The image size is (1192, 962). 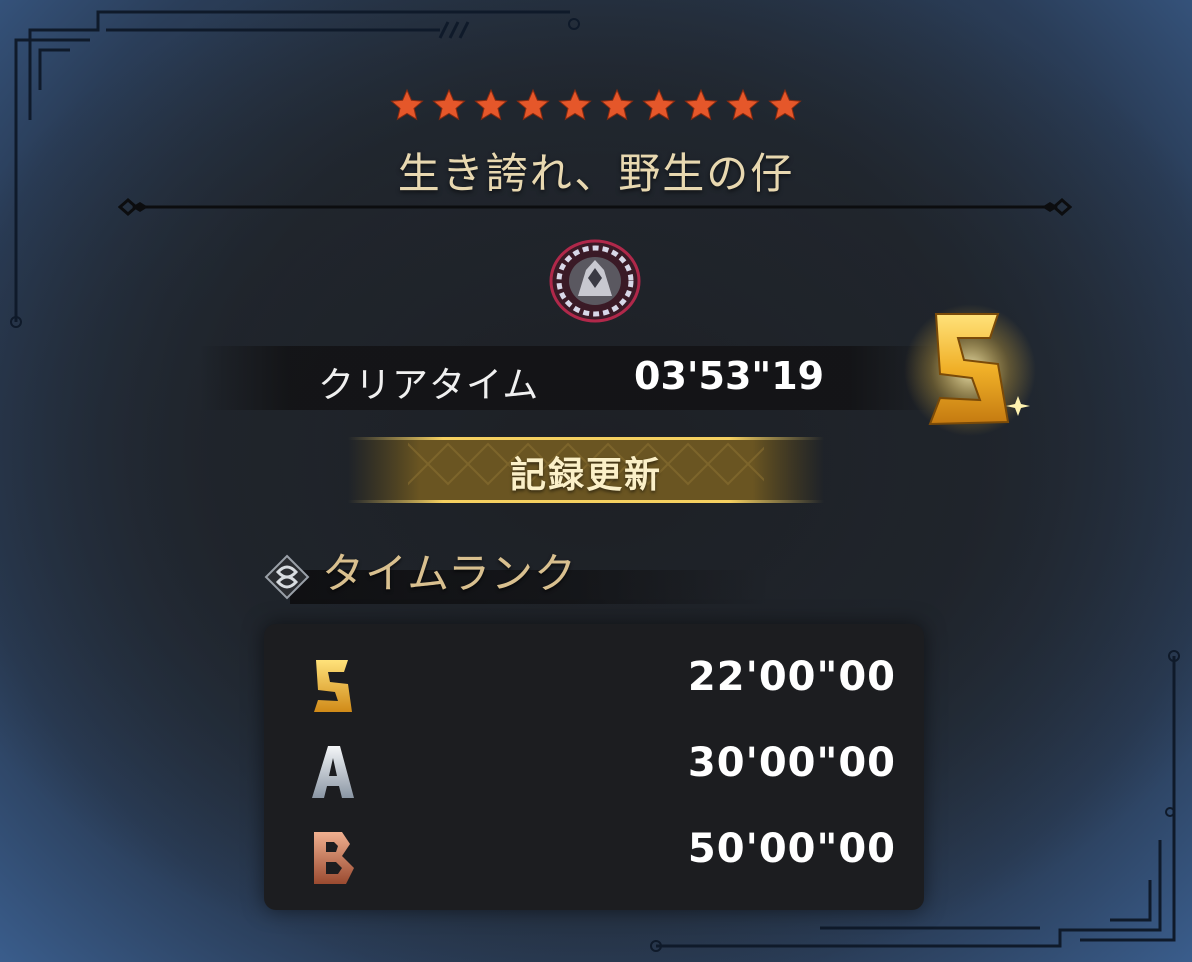 What do you see at coordinates (595, 281) in the screenshot?
I see `monster-emblem-icon` at bounding box center [595, 281].